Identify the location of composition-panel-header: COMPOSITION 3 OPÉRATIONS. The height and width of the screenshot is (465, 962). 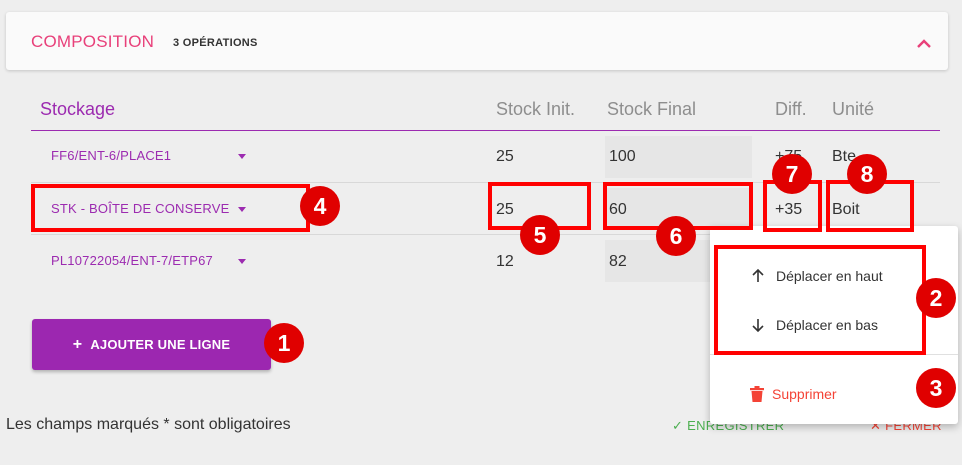
(477, 41).